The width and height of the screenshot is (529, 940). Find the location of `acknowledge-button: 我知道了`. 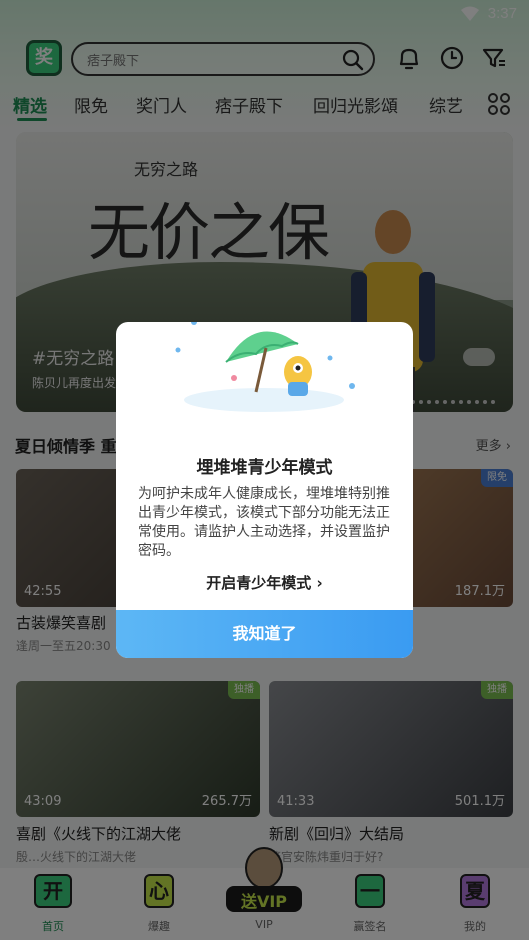

acknowledge-button: 我知道了 is located at coordinates (264, 634).